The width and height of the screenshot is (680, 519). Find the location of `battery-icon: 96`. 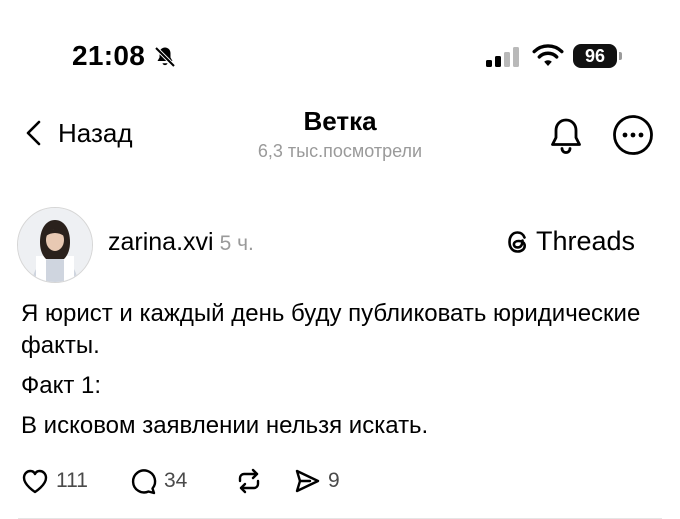

battery-icon: 96 is located at coordinates (598, 56).